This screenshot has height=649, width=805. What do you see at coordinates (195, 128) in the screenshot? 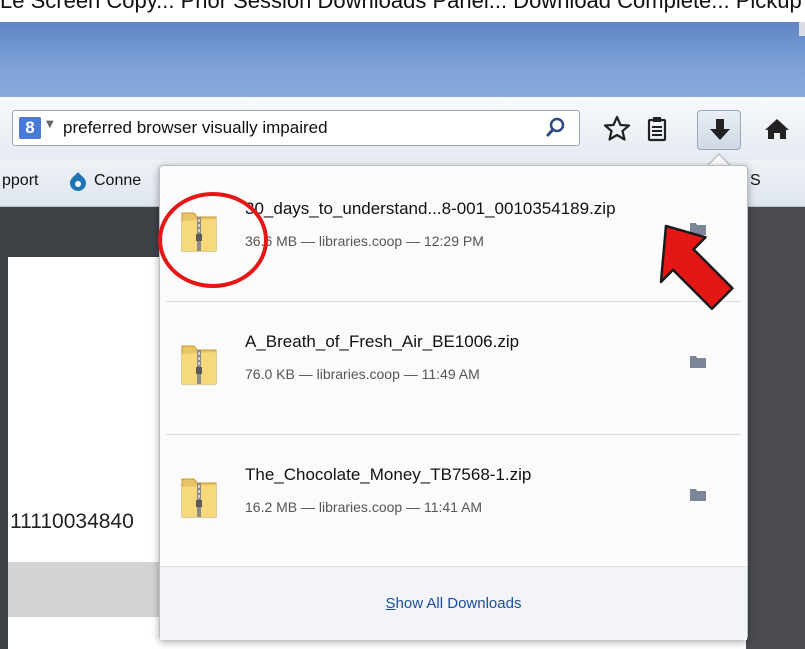
I see `search-input: preferred browser visually impaired` at bounding box center [195, 128].